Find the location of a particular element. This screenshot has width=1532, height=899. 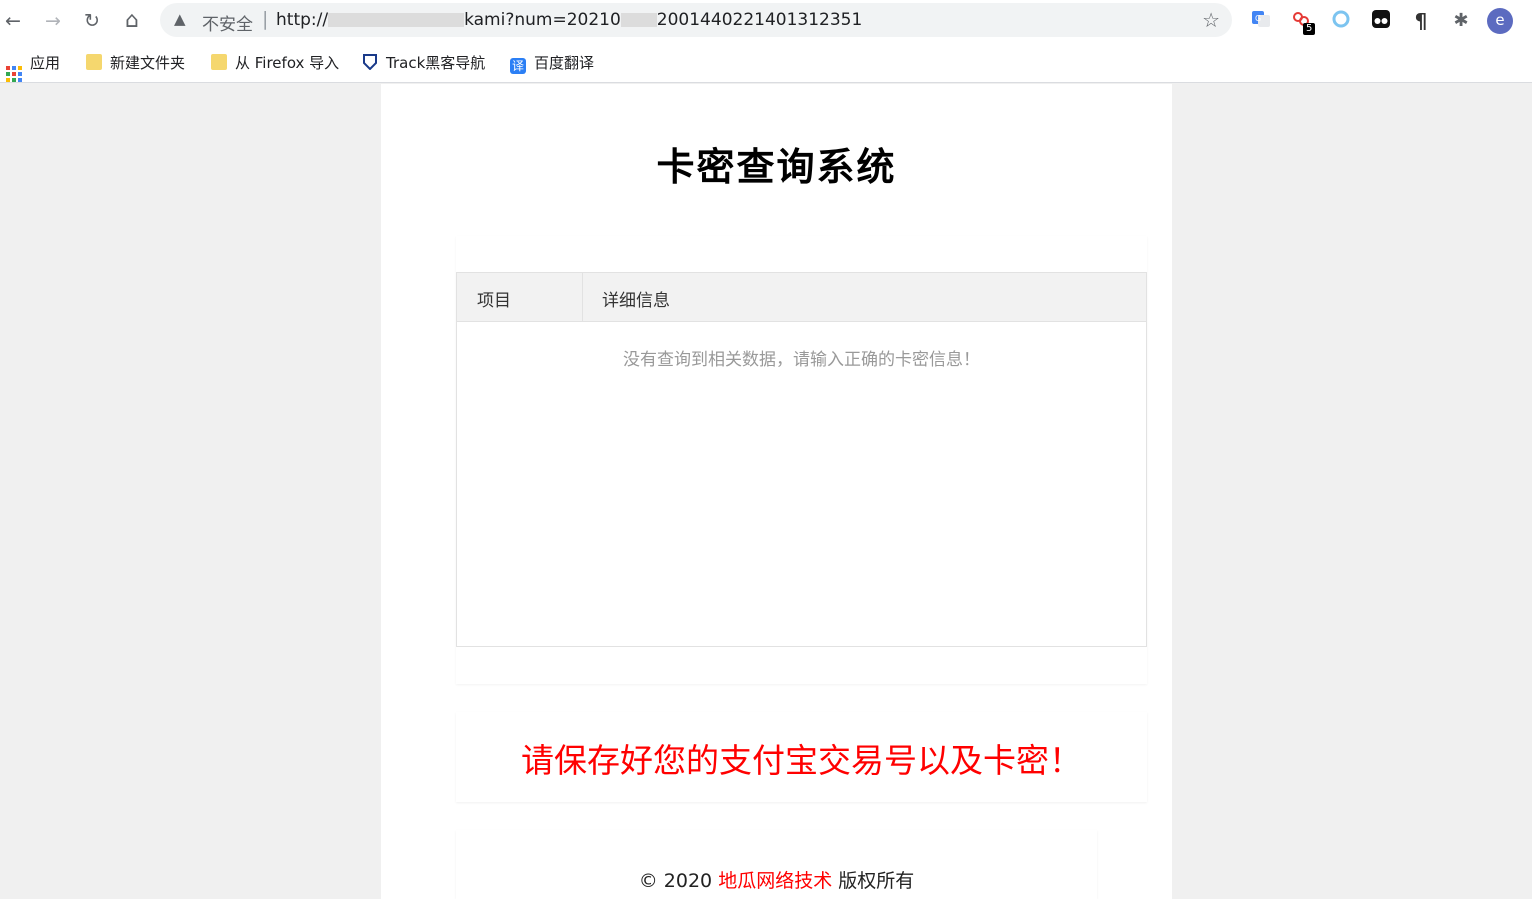

bookmark-label: 新建文件夹 is located at coordinates (148, 63).